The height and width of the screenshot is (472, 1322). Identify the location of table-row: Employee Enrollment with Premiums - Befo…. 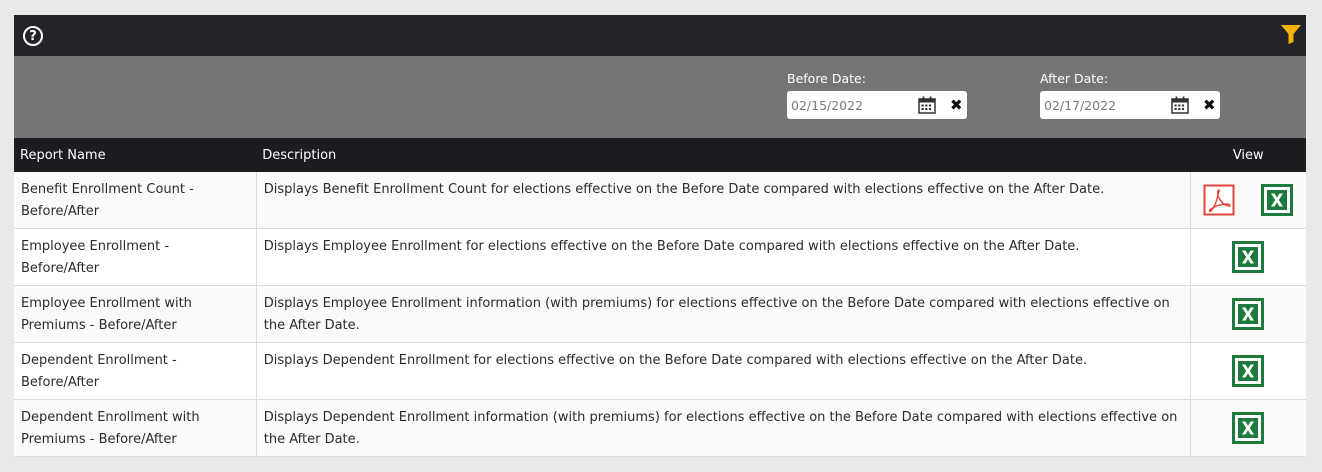
(660, 314).